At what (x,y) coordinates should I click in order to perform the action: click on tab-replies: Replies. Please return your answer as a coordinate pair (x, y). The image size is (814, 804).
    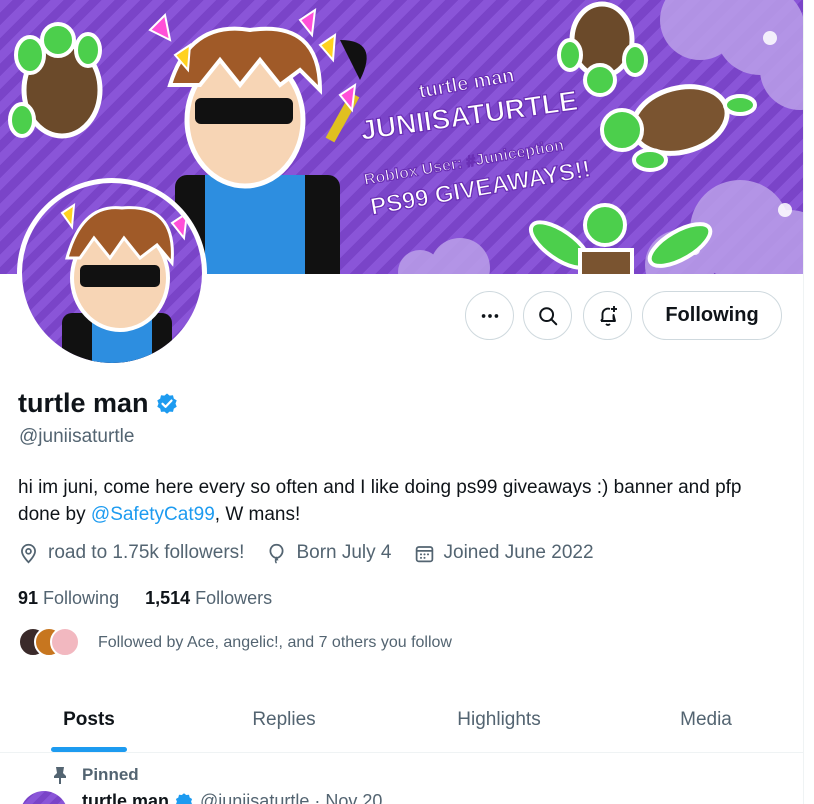
    Looking at the image, I should click on (284, 720).